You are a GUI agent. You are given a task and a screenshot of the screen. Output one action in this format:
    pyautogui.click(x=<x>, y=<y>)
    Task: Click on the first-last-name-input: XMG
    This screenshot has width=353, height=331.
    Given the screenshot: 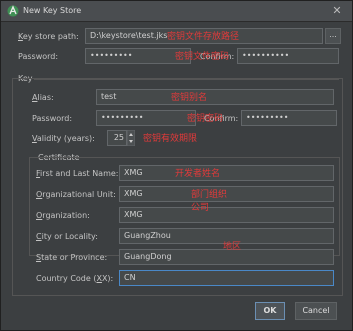 What is the action you would take?
    pyautogui.click(x=226, y=173)
    